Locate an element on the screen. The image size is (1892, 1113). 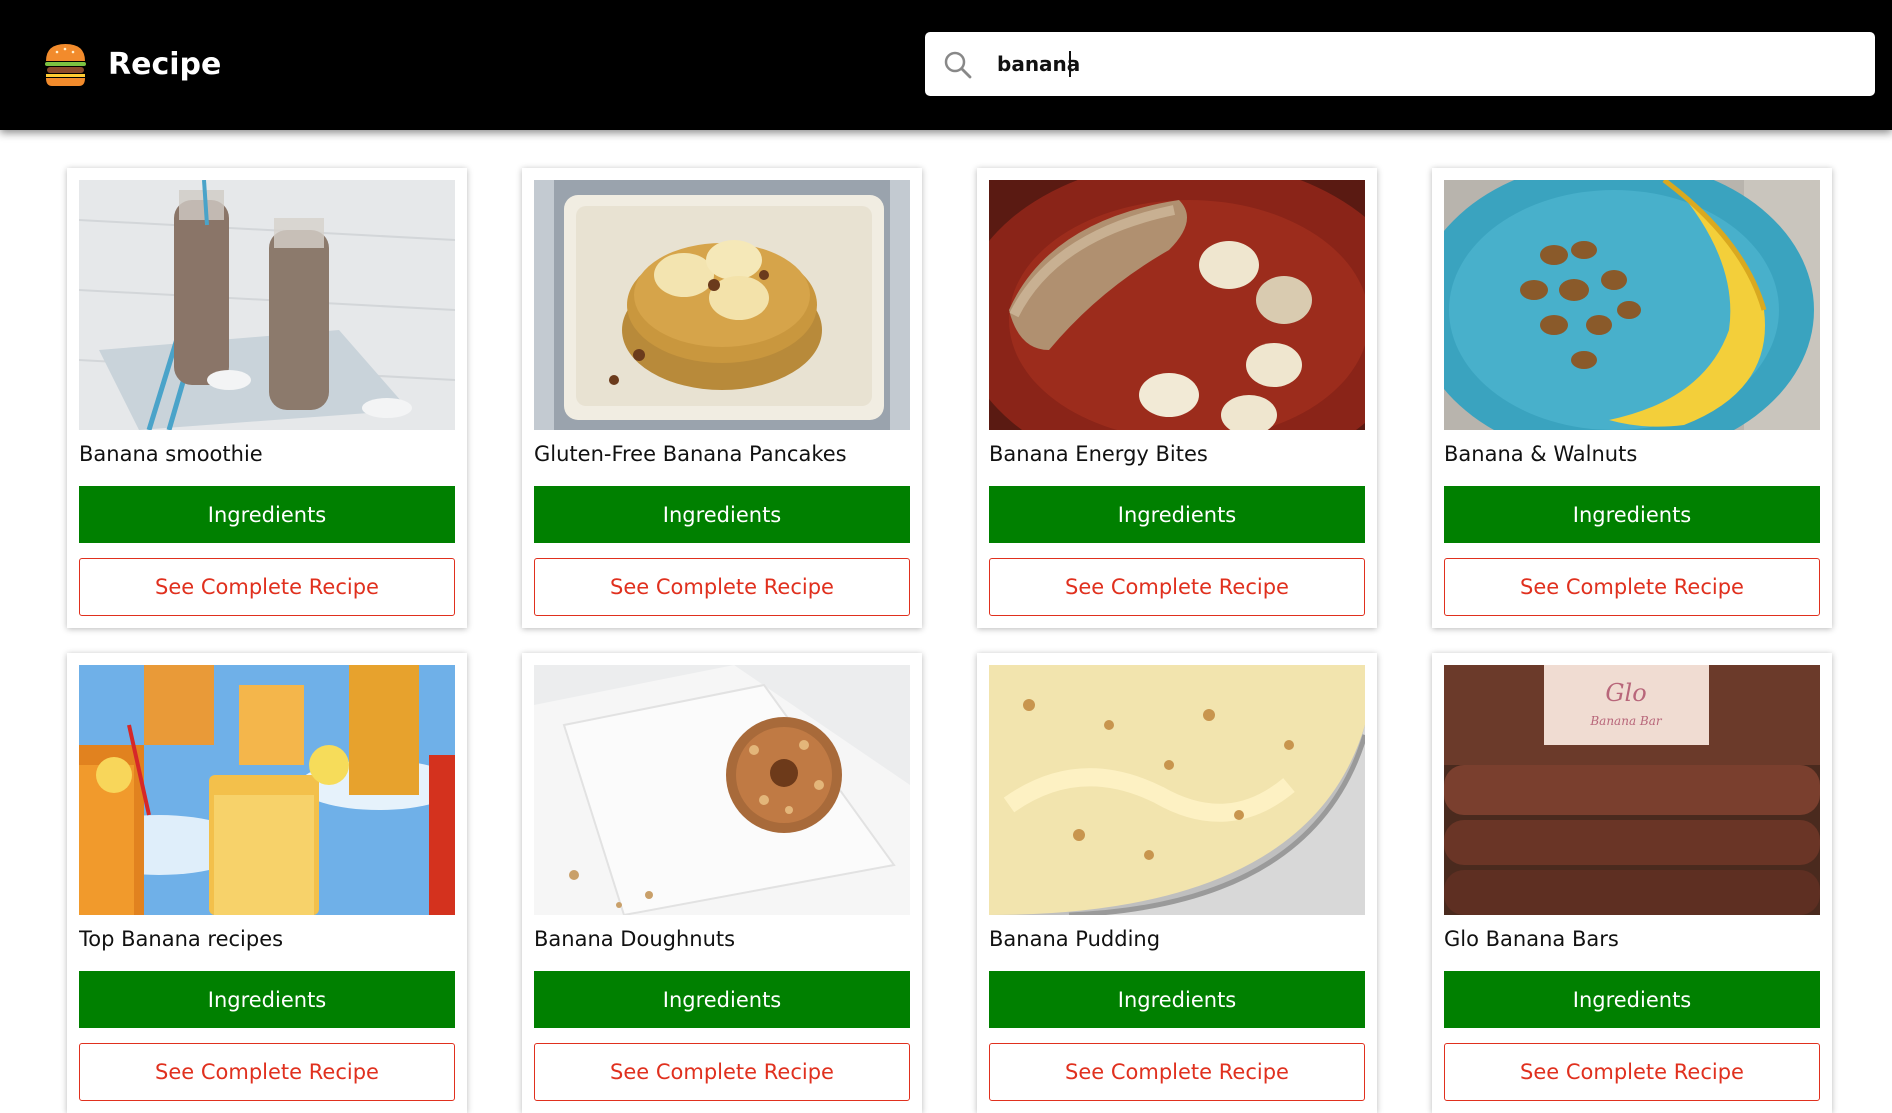
app-header: Recipe is located at coordinates (946, 65).